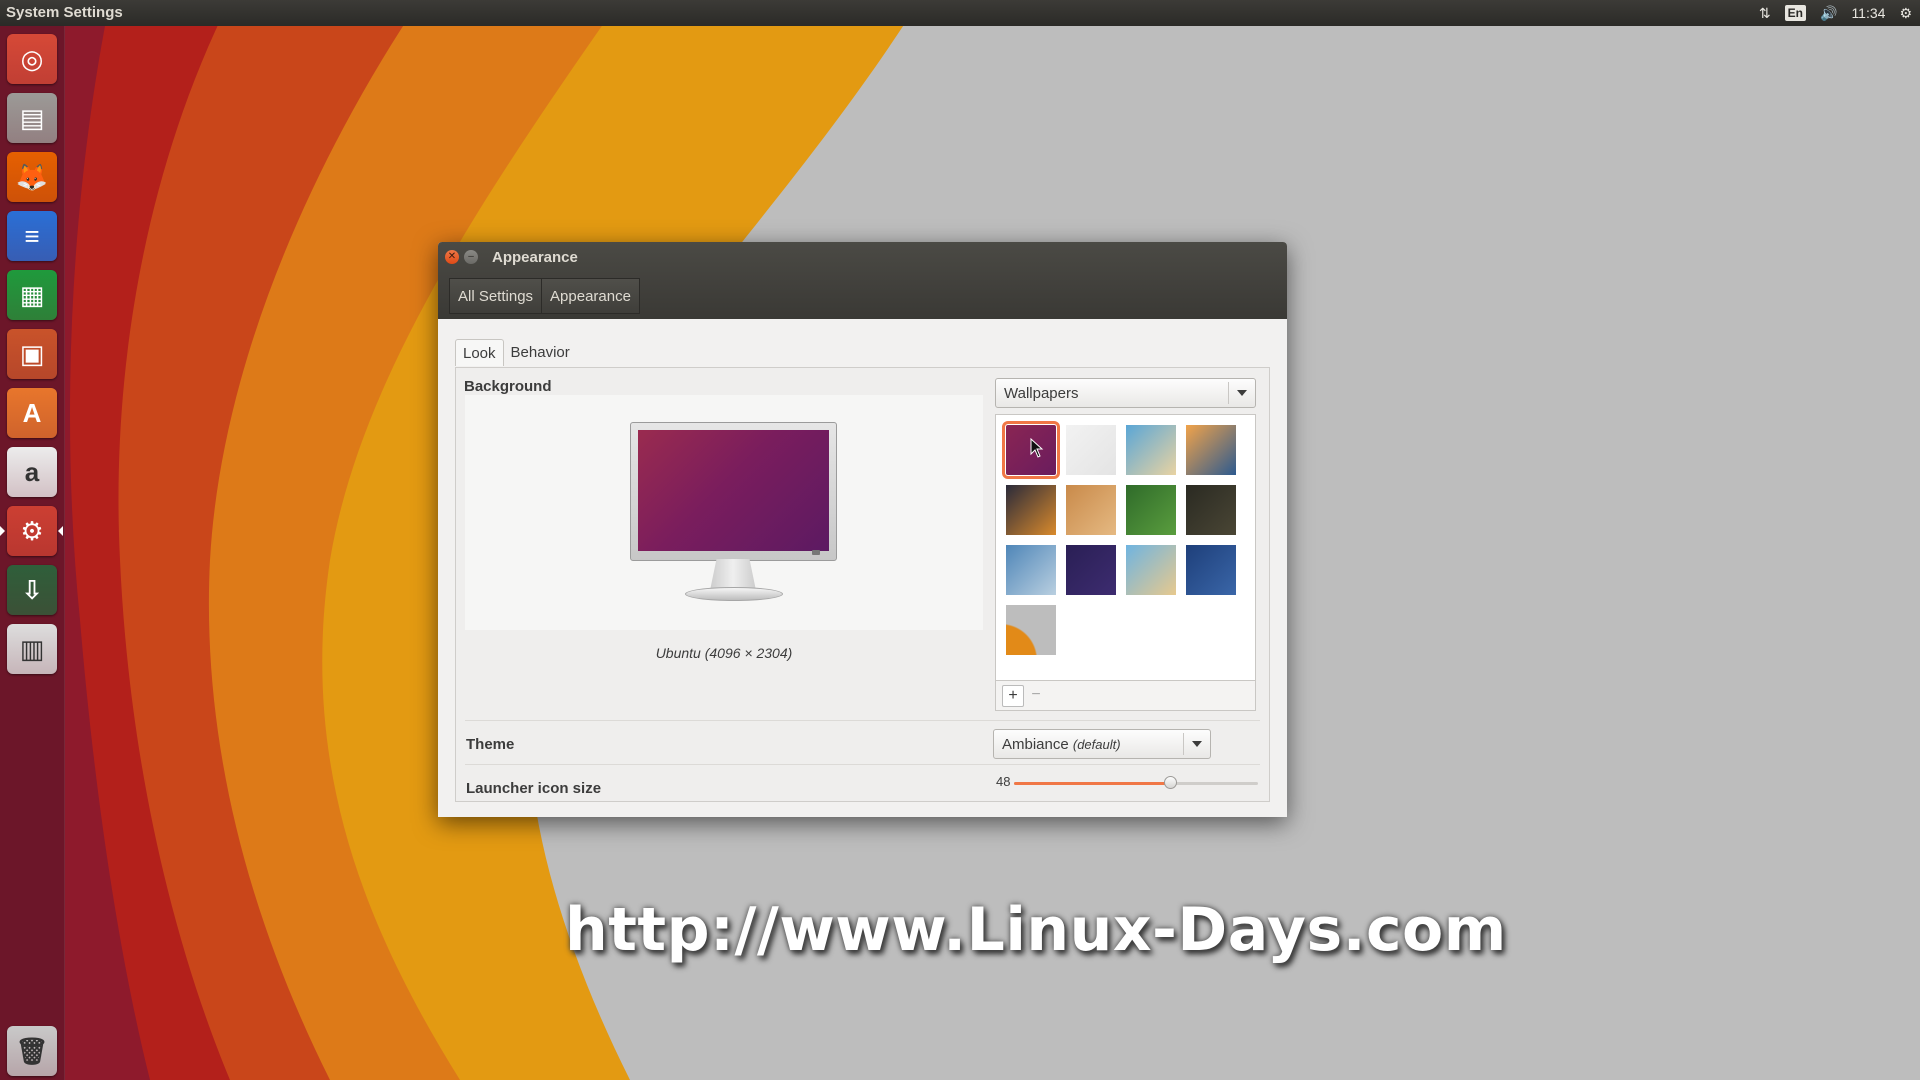 The height and width of the screenshot is (1080, 1920). I want to click on breadcrumb: All Settings Appearance, so click(544, 296).